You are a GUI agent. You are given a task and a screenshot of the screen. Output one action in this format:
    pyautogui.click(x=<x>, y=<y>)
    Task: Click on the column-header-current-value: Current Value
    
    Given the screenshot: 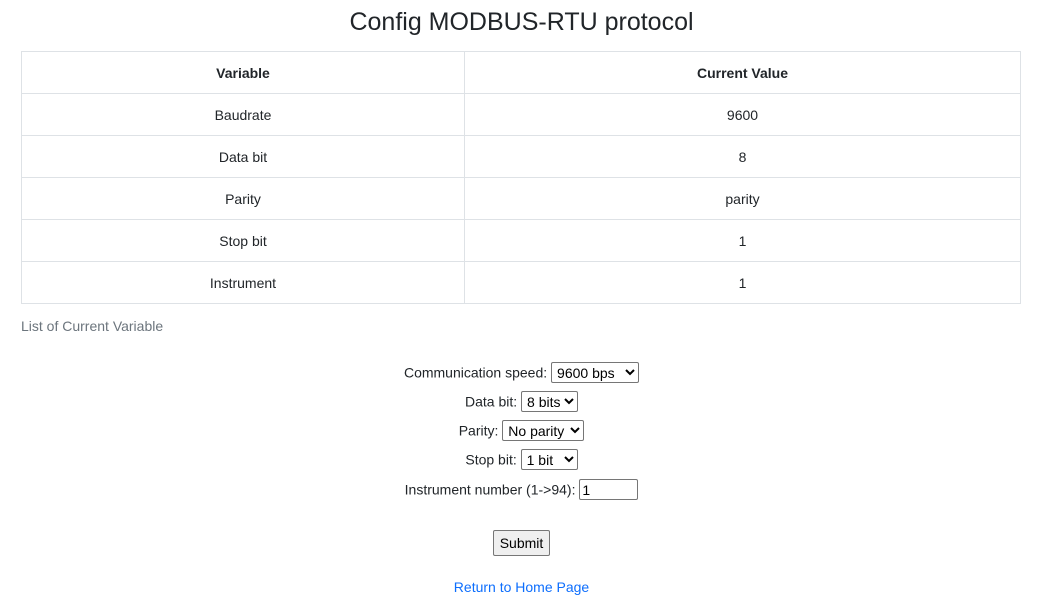 What is the action you would take?
    pyautogui.click(x=742, y=72)
    